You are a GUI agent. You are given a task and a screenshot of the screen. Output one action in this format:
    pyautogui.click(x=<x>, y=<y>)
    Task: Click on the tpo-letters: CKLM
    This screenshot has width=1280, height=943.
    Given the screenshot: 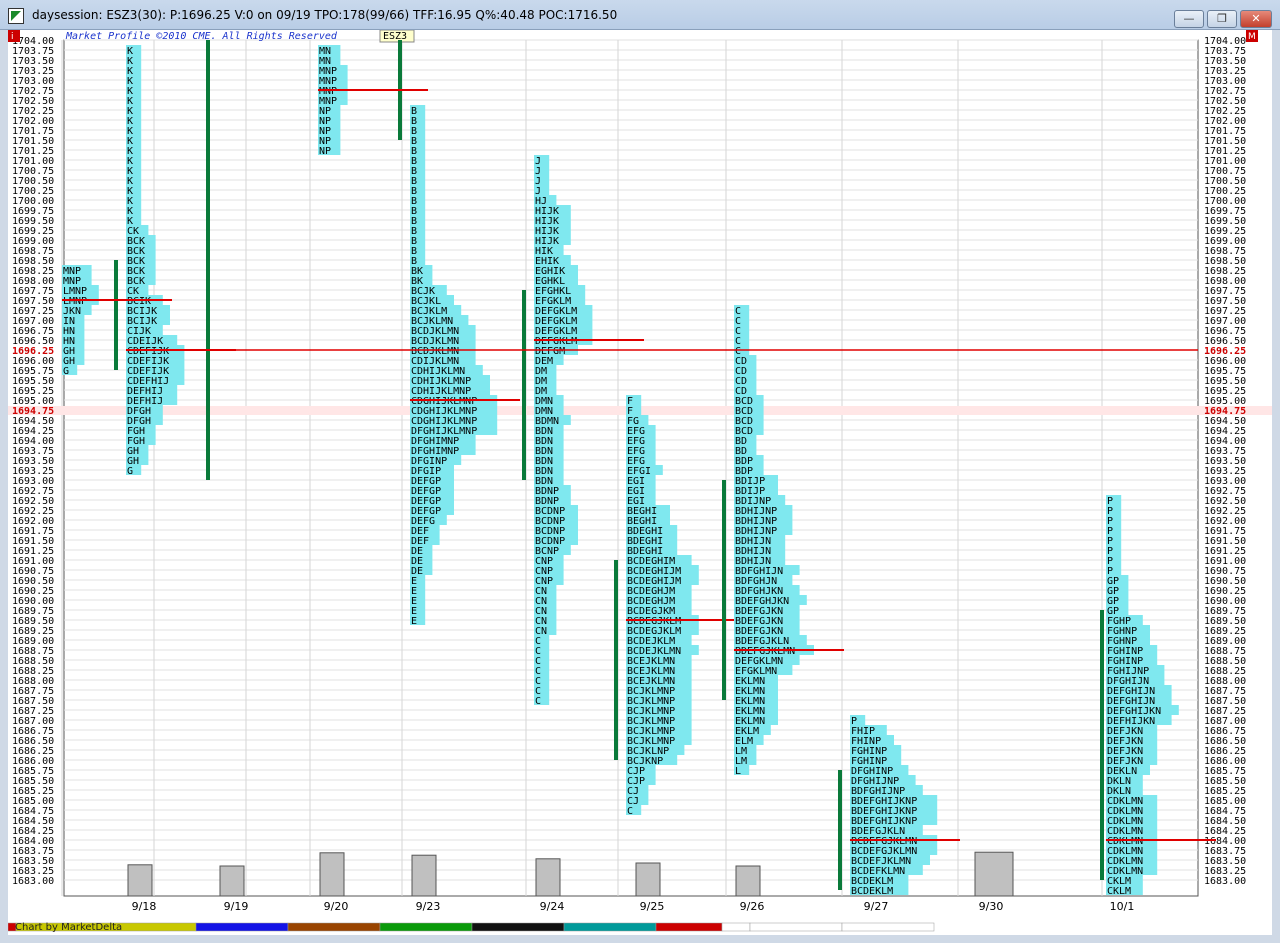 What is the action you would take?
    pyautogui.click(x=1119, y=891)
    